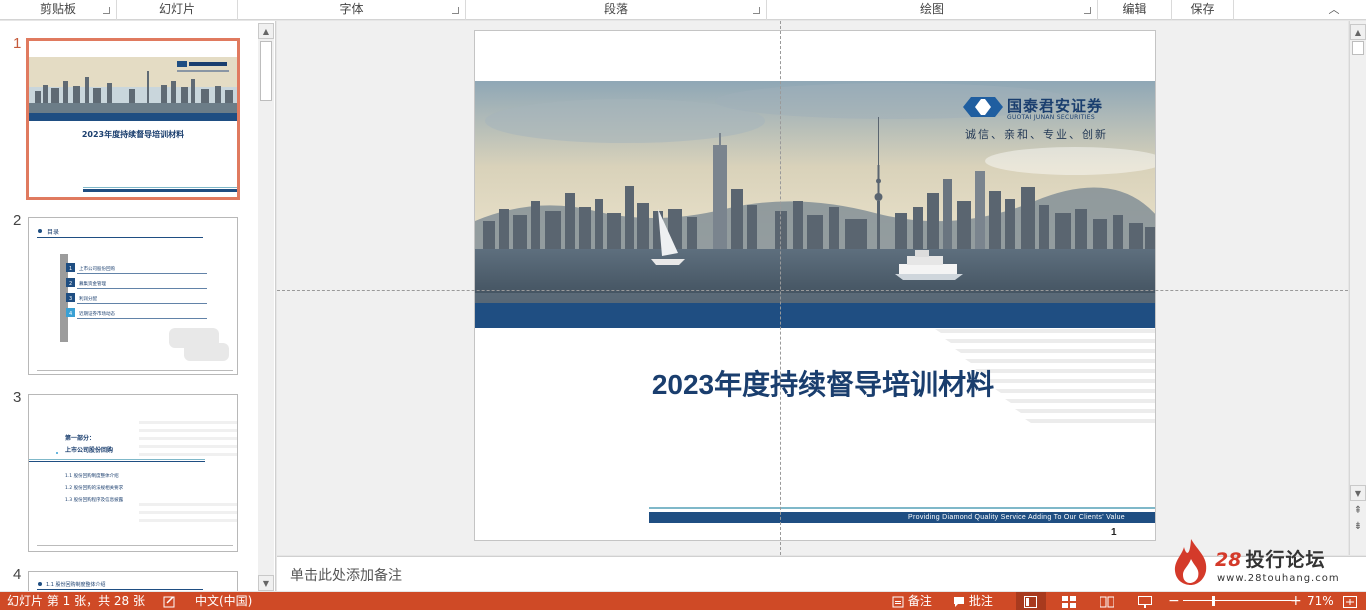 Image resolution: width=1366 pixels, height=610 pixels. What do you see at coordinates (133, 581) in the screenshot?
I see `thumbnail-slide-4: 1.1 股份回购制度整体介绍` at bounding box center [133, 581].